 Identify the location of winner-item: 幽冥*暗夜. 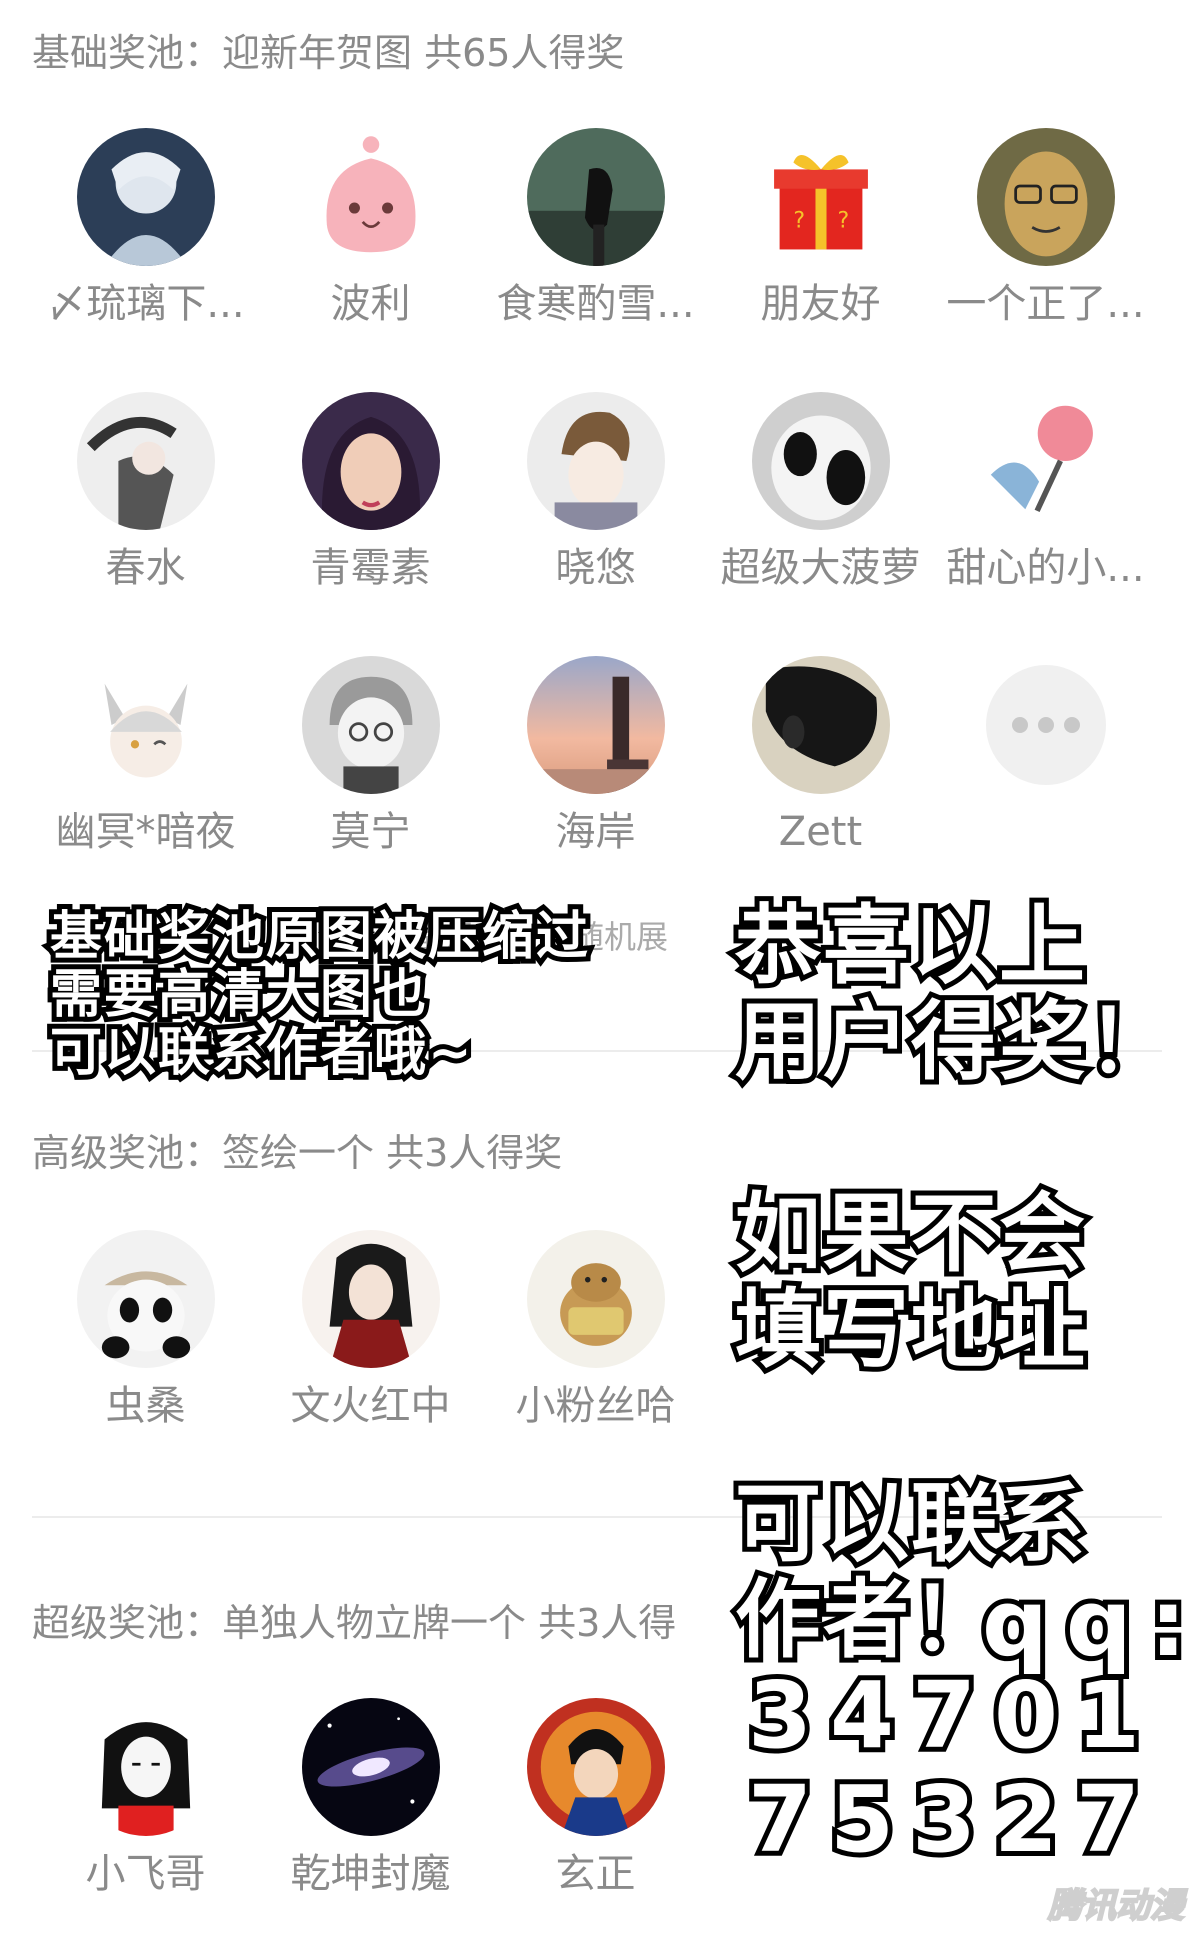
(145, 756).